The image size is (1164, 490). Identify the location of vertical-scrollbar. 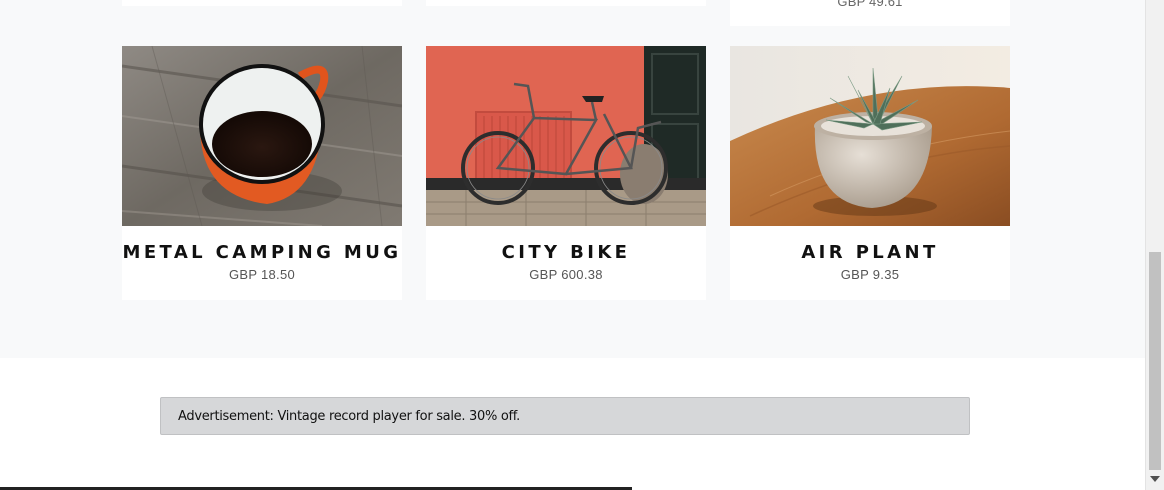
(1154, 245).